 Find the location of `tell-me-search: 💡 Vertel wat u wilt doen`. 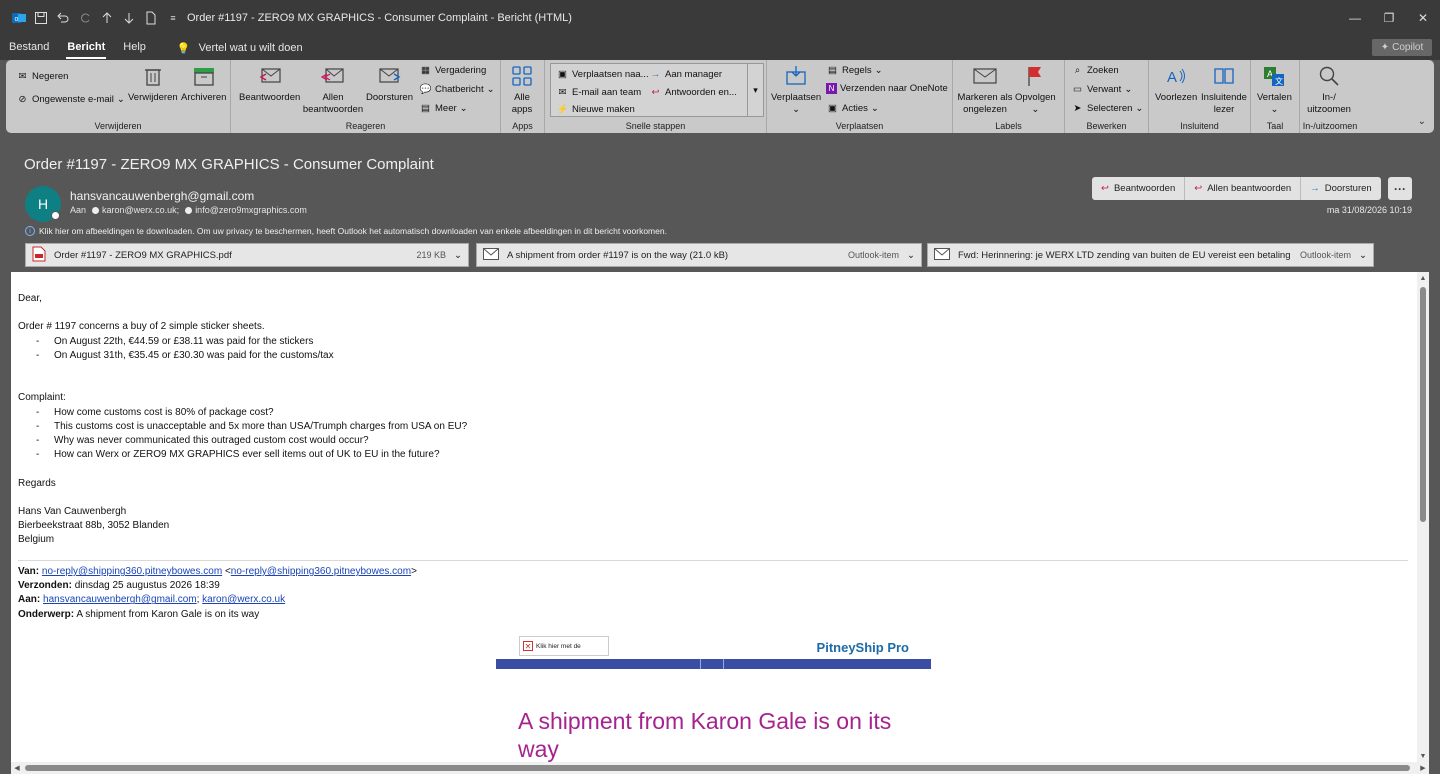

tell-me-search: 💡 Vertel wat u wilt doen is located at coordinates (240, 48).